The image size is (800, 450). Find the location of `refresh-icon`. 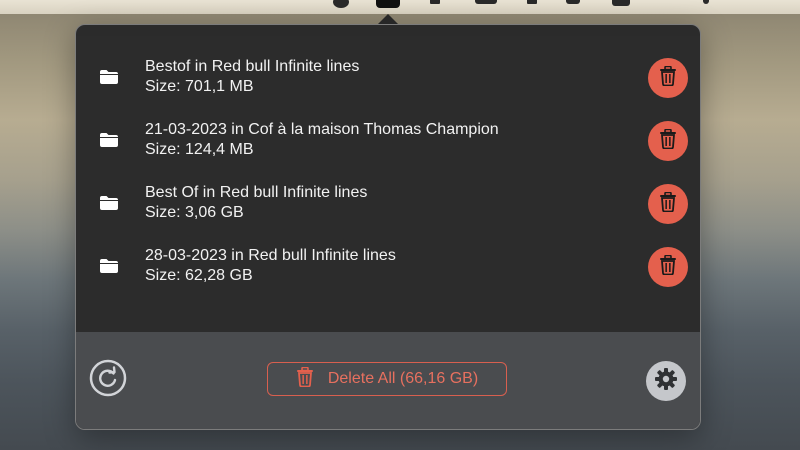

refresh-icon is located at coordinates (108, 380).